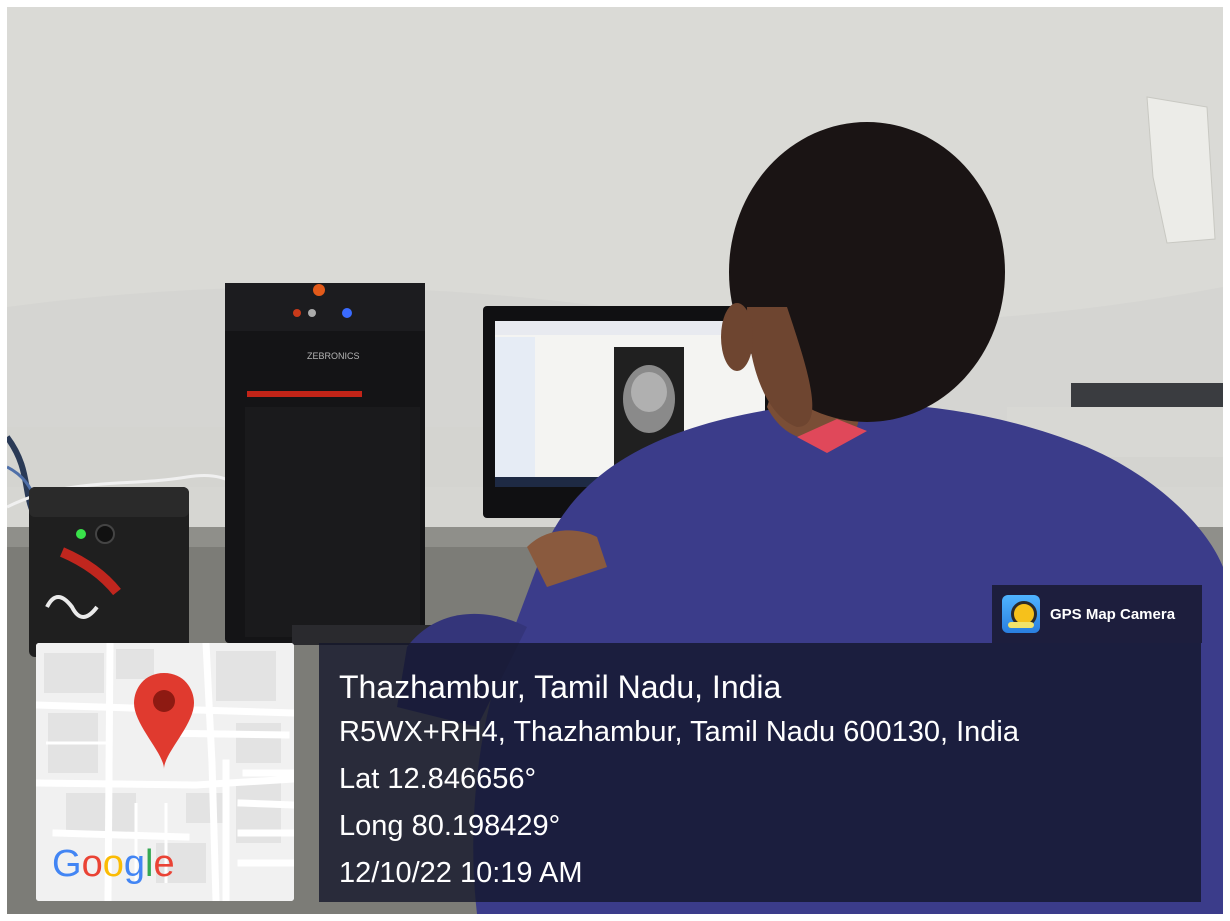 The width and height of the screenshot is (1230, 921). What do you see at coordinates (165, 772) in the screenshot?
I see `location-map-thumbnail: Google` at bounding box center [165, 772].